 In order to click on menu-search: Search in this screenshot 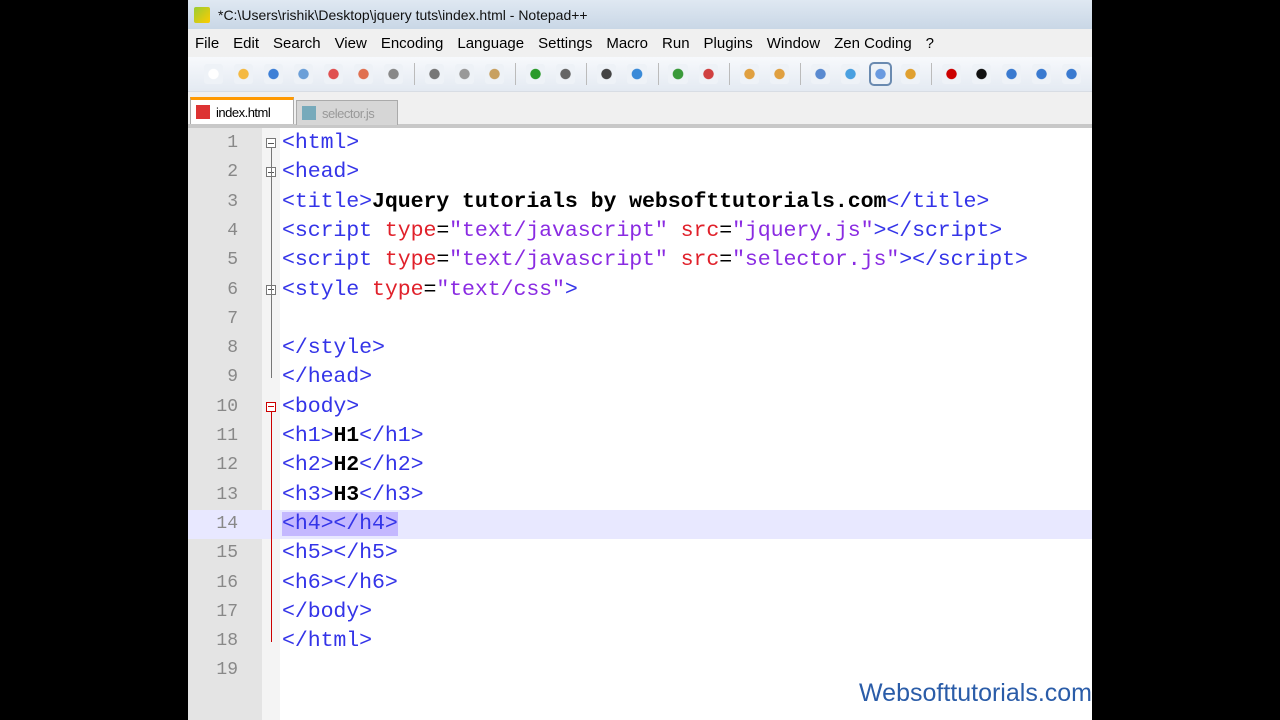, I will do `click(297, 43)`.